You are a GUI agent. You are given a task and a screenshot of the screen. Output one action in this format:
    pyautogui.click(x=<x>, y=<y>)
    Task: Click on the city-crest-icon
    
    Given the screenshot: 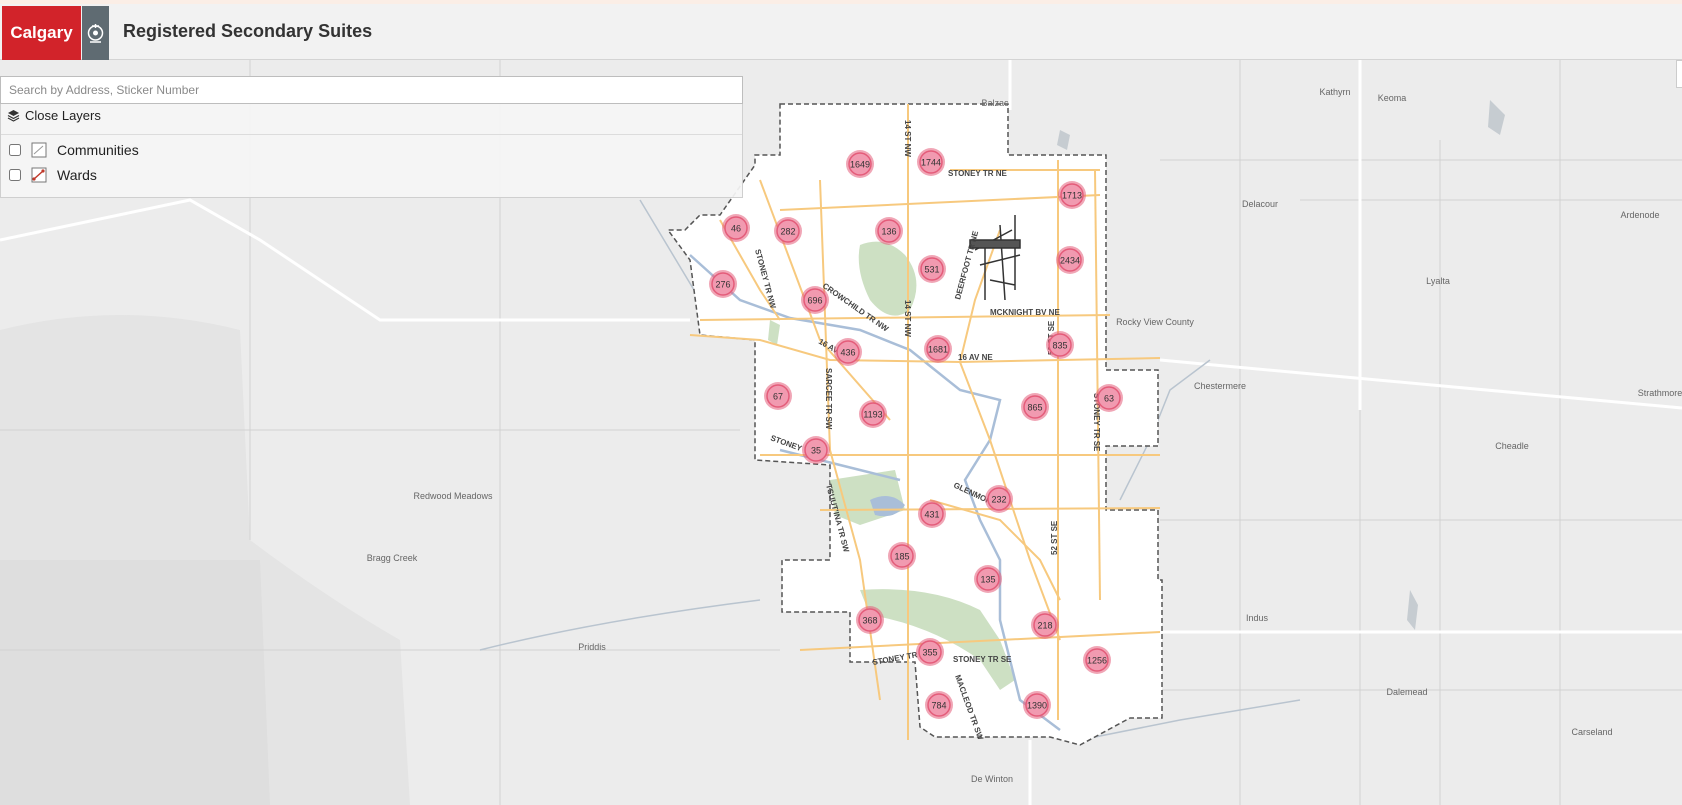 What is the action you would take?
    pyautogui.click(x=95, y=33)
    